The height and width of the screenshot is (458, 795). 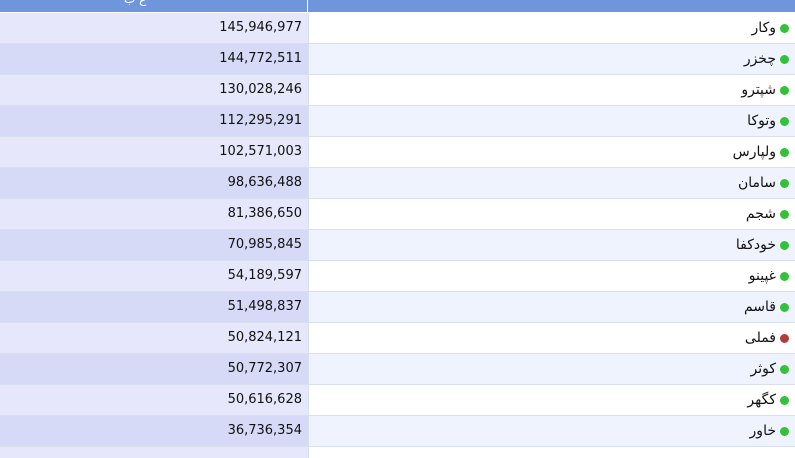 I want to click on table-row: 145,946,977 وکار, so click(x=397, y=28).